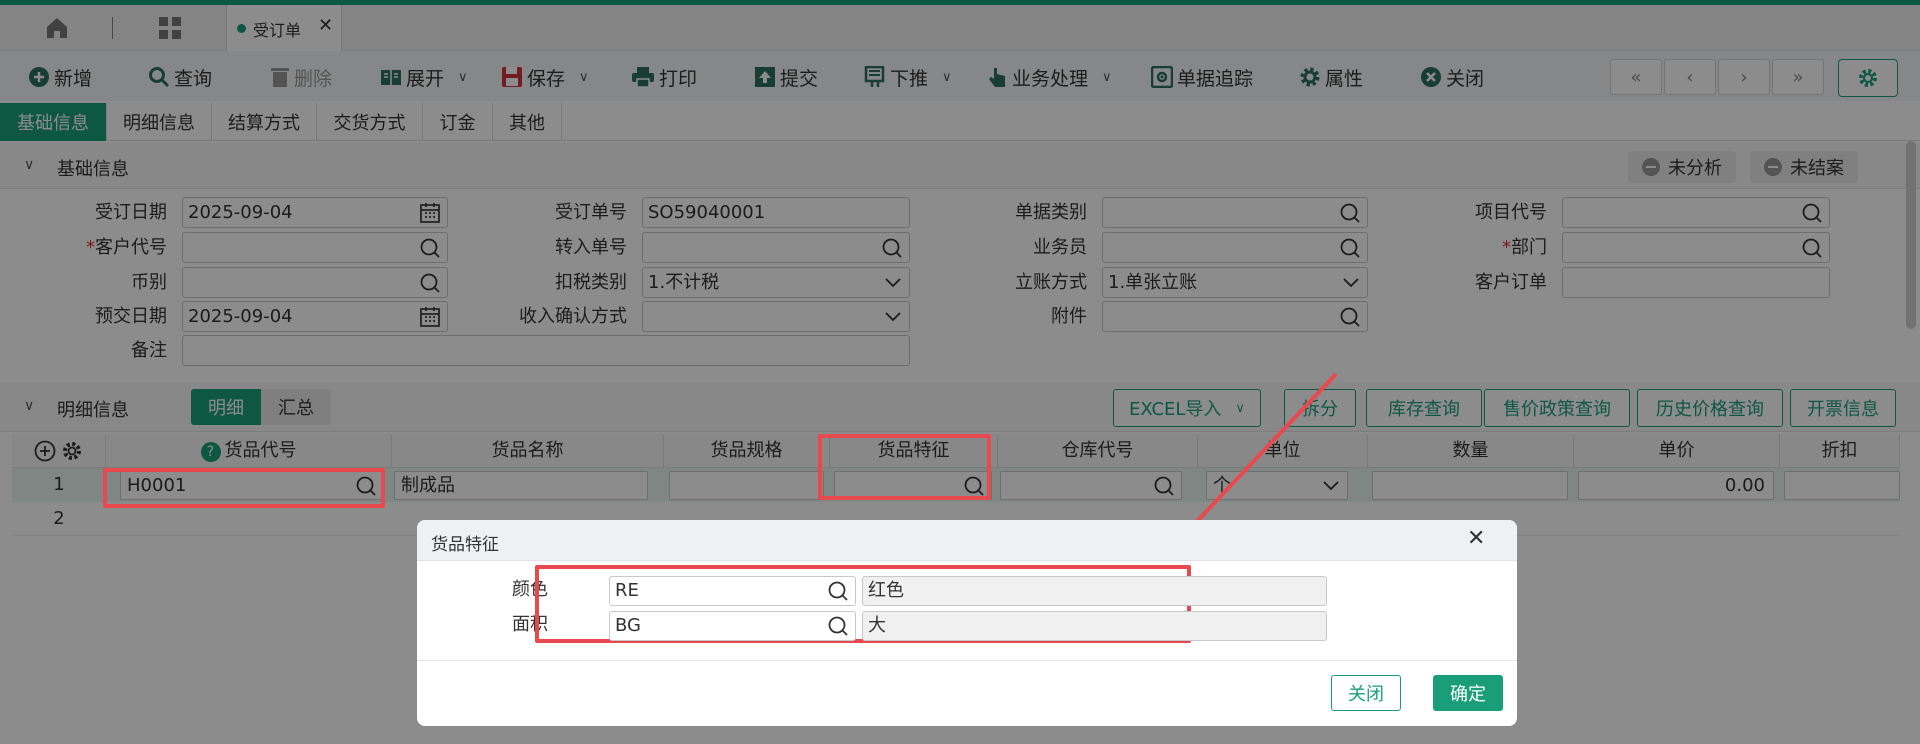 This screenshot has width=1920, height=744. What do you see at coordinates (465, 545) in the screenshot?
I see `dialog-title: 货品特征` at bounding box center [465, 545].